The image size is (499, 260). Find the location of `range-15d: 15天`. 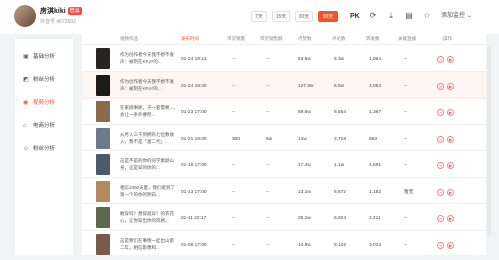

range-15d: 15天 is located at coordinates (281, 16).